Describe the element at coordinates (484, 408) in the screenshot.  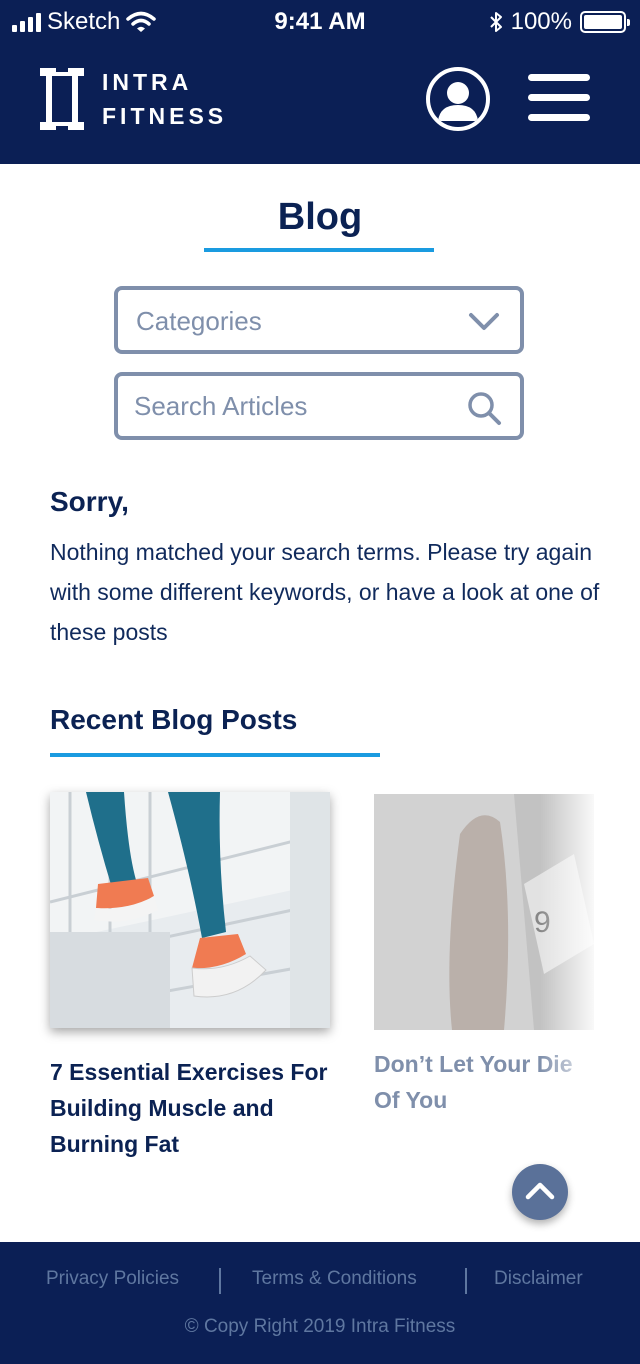
I see `search-icon` at that location.